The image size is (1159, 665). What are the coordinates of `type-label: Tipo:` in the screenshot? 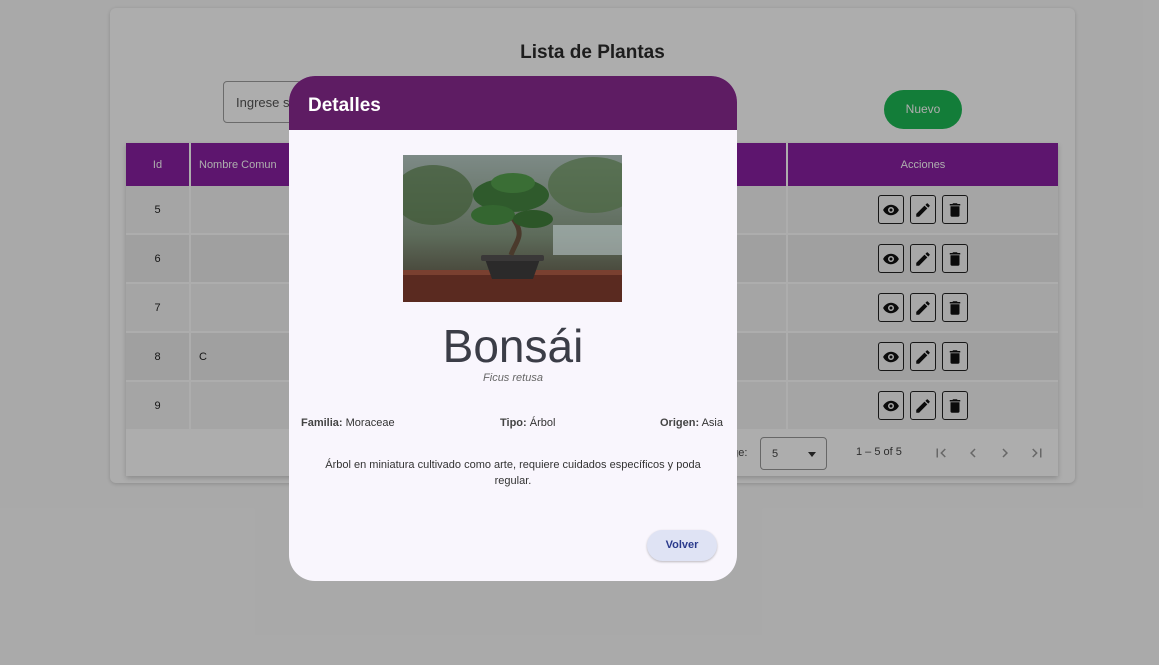 It's located at (513, 423).